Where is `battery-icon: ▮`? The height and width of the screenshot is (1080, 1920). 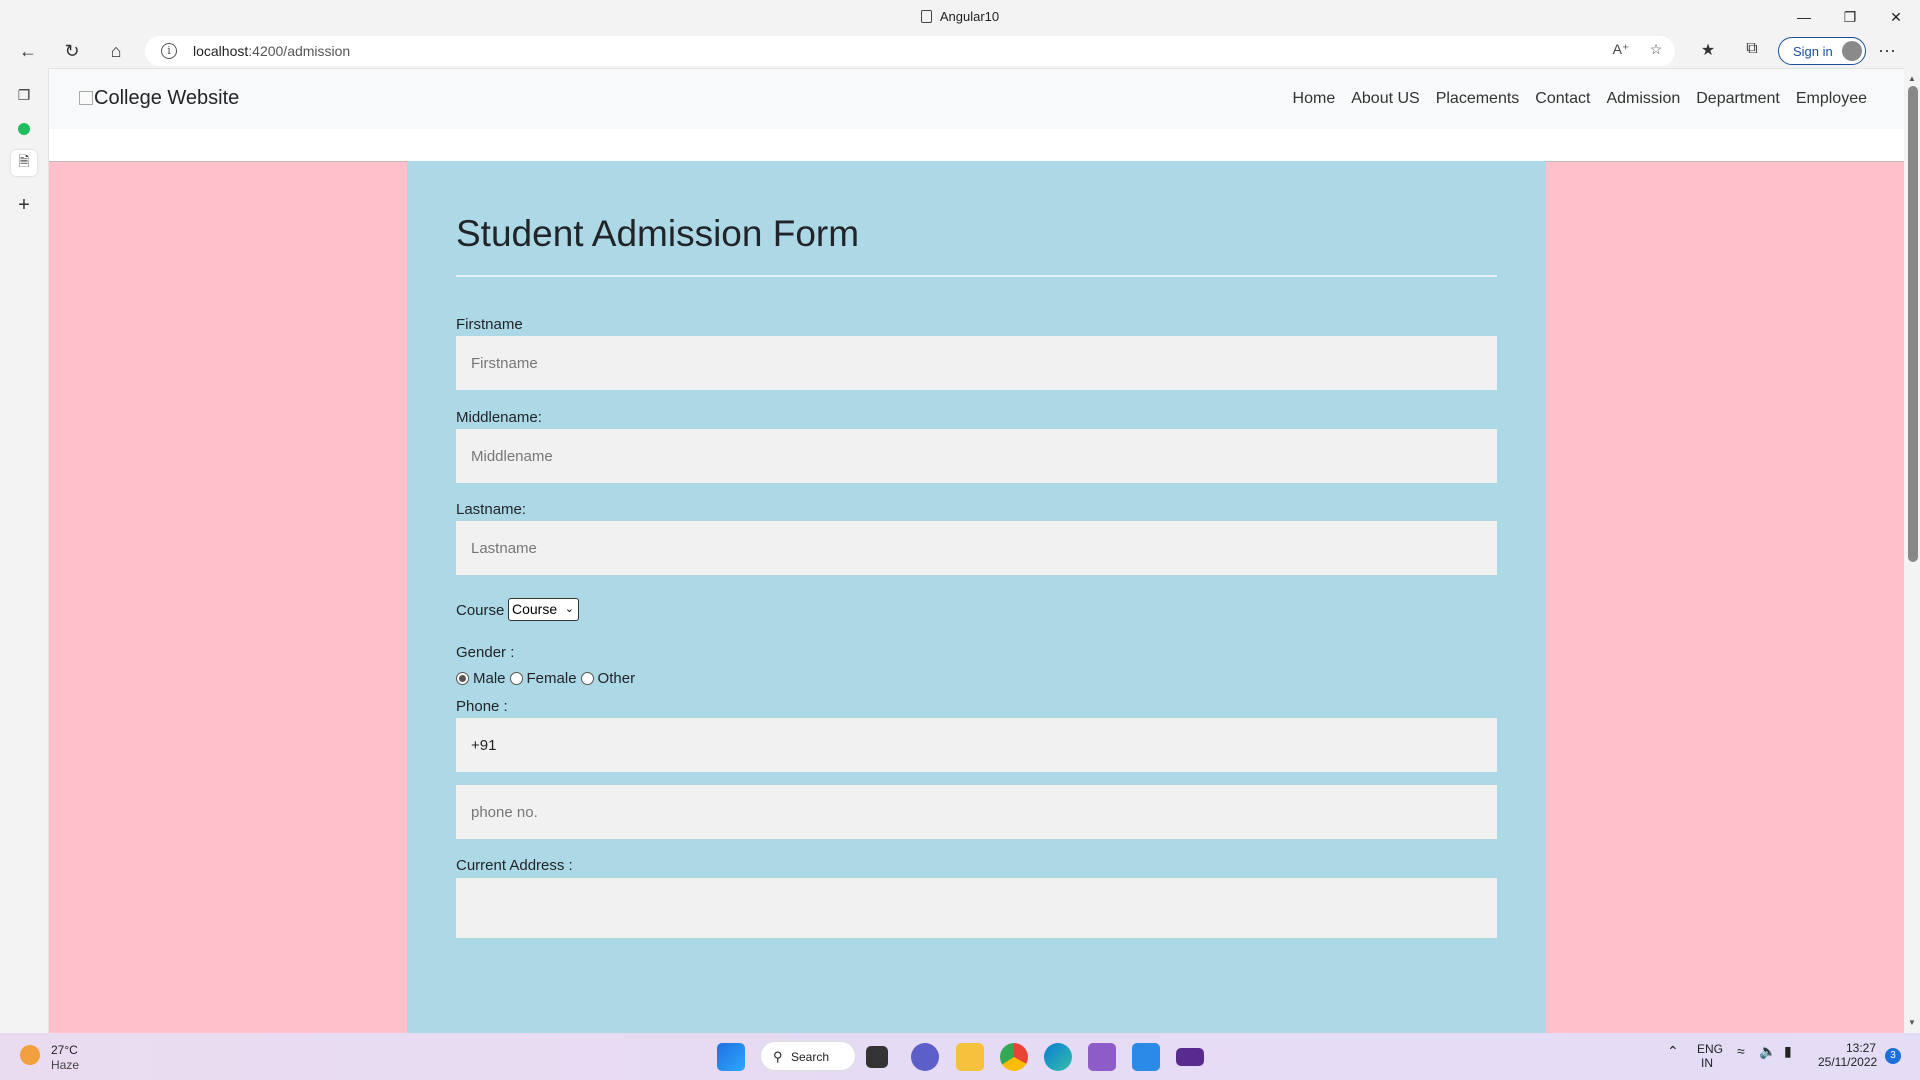 battery-icon: ▮ is located at coordinates (1788, 1051).